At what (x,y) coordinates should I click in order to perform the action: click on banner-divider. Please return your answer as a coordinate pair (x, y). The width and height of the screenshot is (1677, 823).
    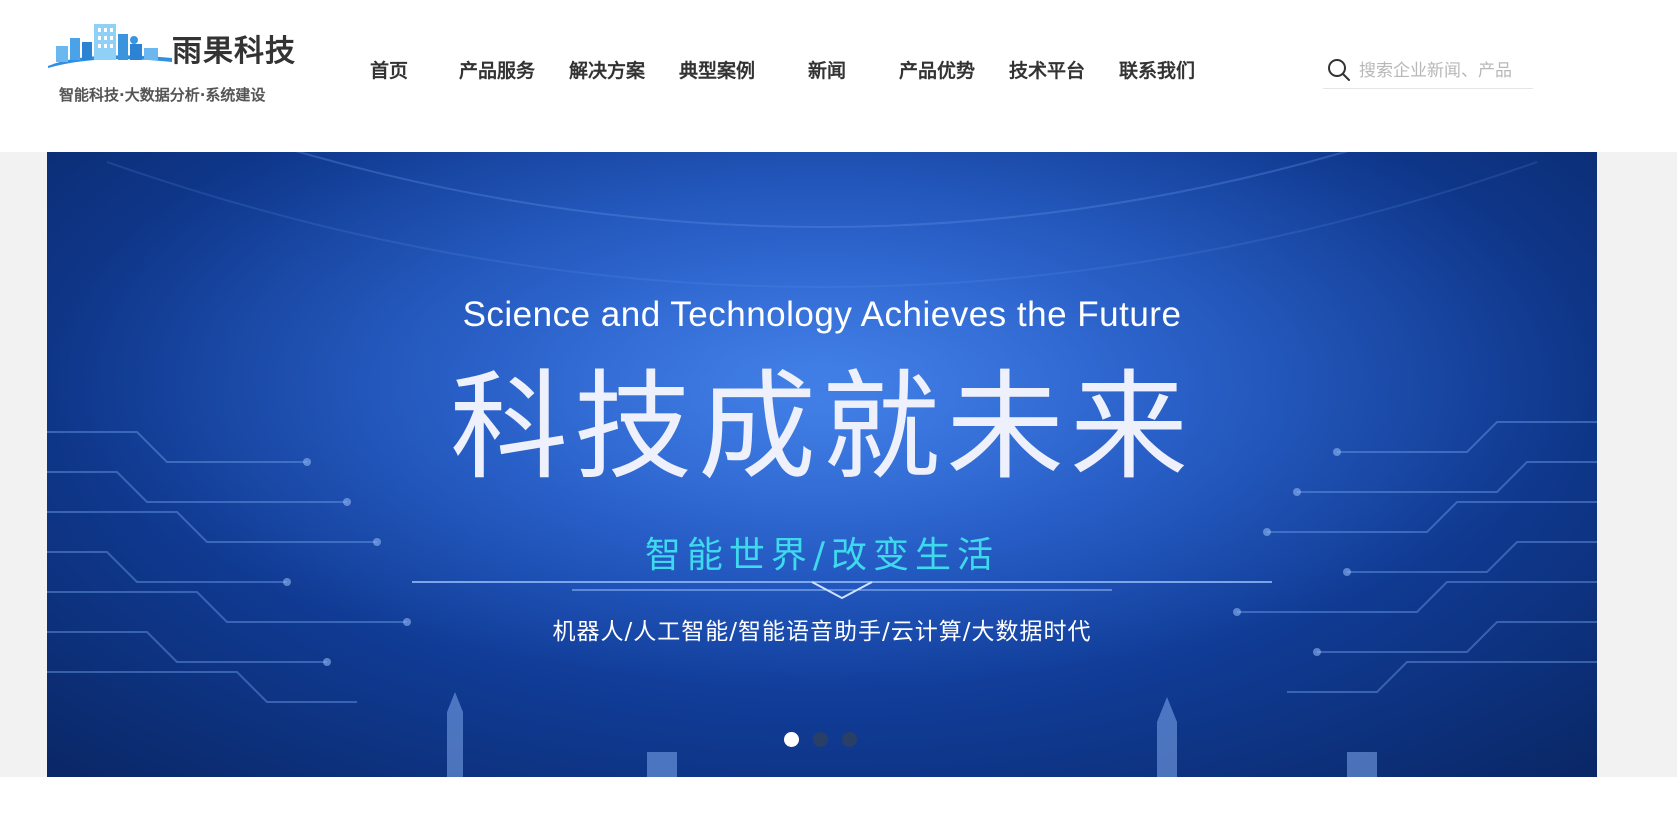
    Looking at the image, I should click on (842, 590).